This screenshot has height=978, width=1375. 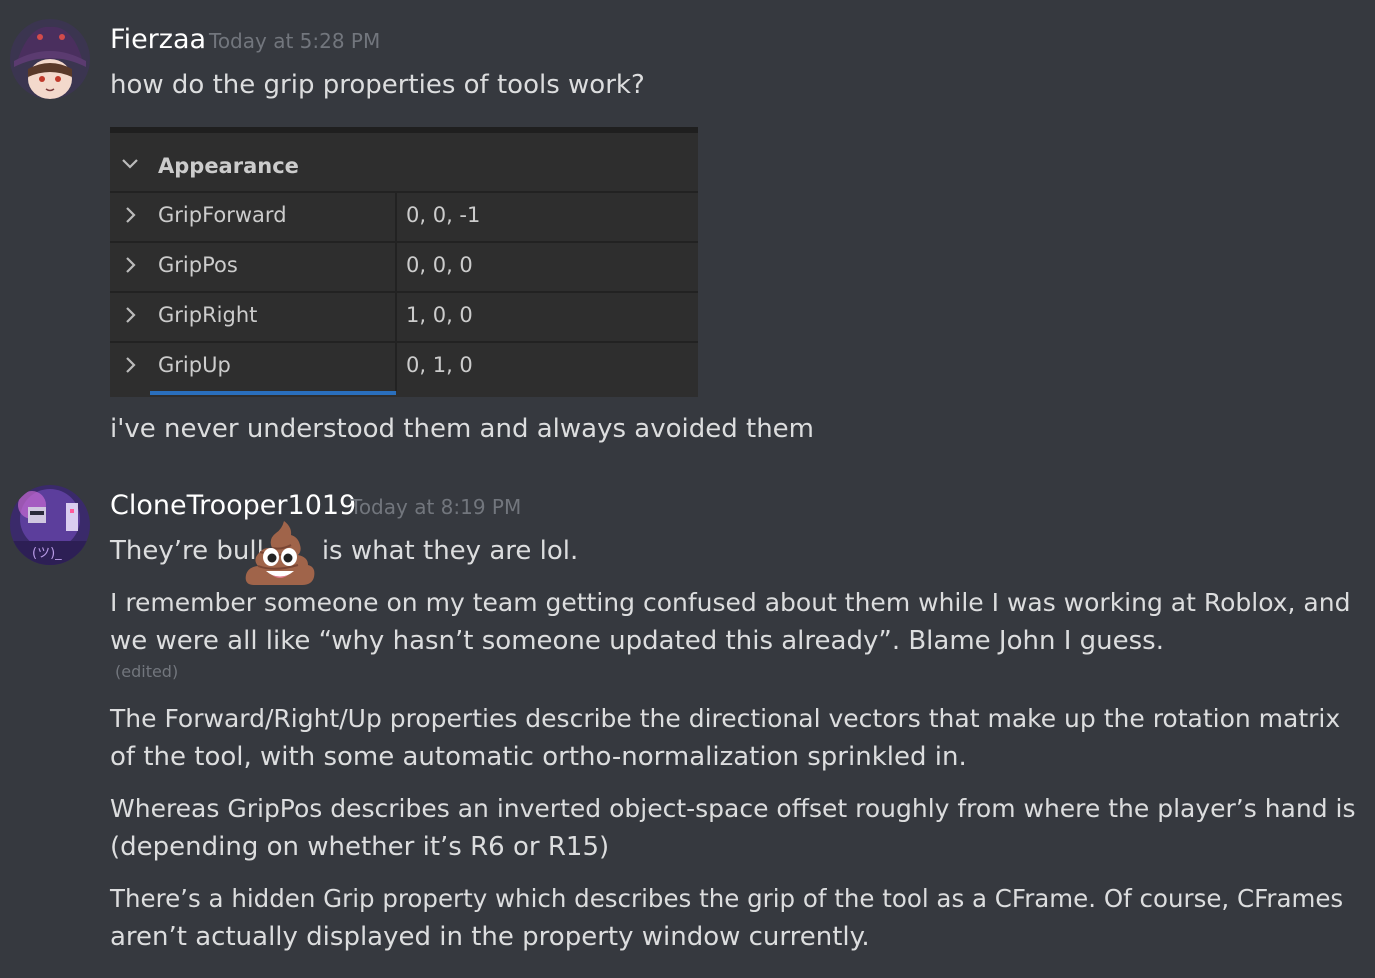 I want to click on poop-emoji-icon, so click(x=280, y=553).